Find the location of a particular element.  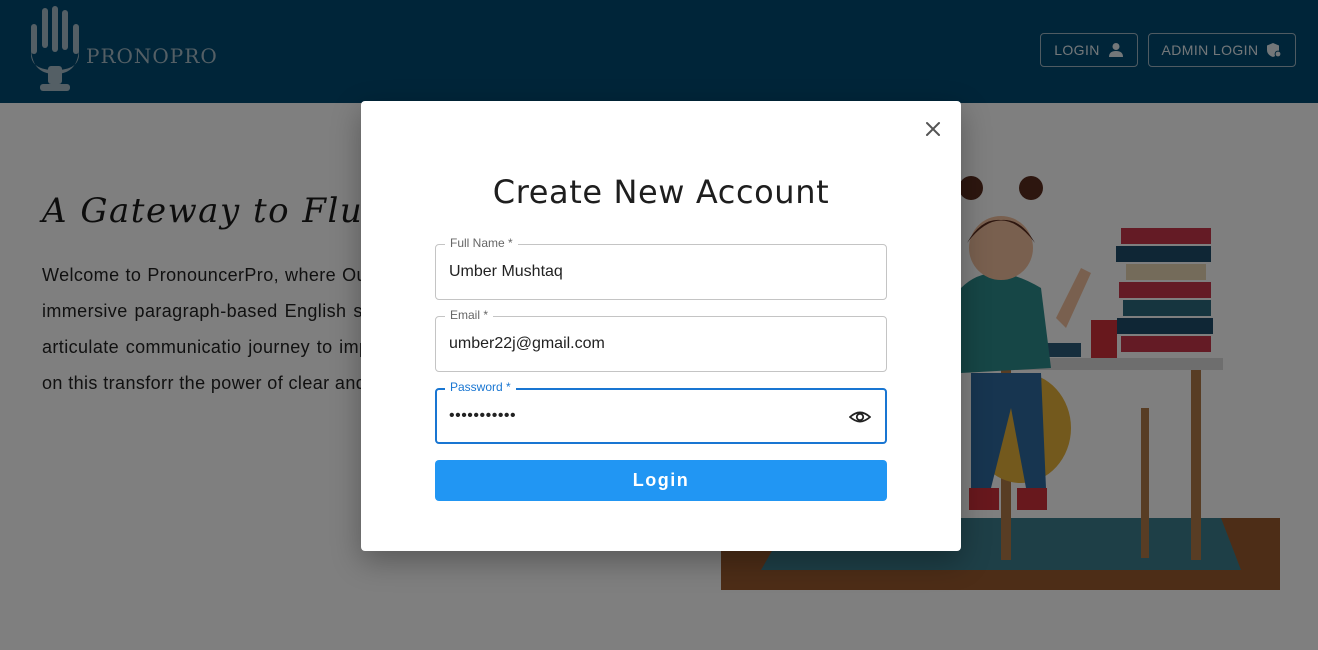

eye-icon is located at coordinates (860, 417).